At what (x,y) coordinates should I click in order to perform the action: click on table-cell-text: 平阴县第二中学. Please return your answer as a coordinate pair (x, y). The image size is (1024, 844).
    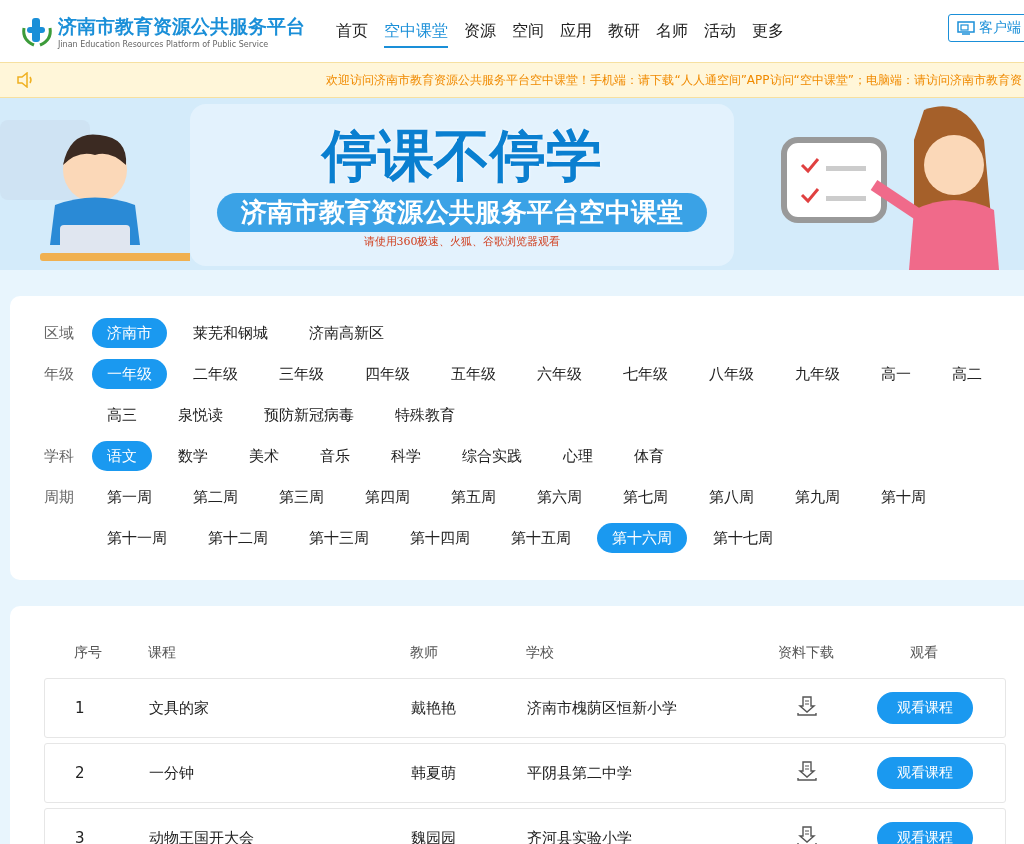
    Looking at the image, I should click on (580, 773).